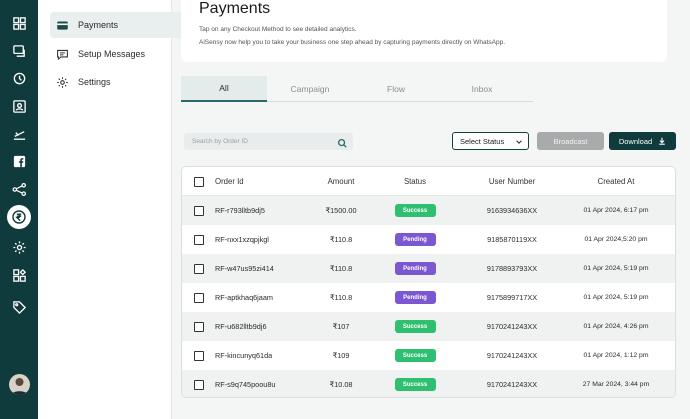 The height and width of the screenshot is (419, 690). I want to click on menu-item-label: Setup Messages, so click(112, 54).